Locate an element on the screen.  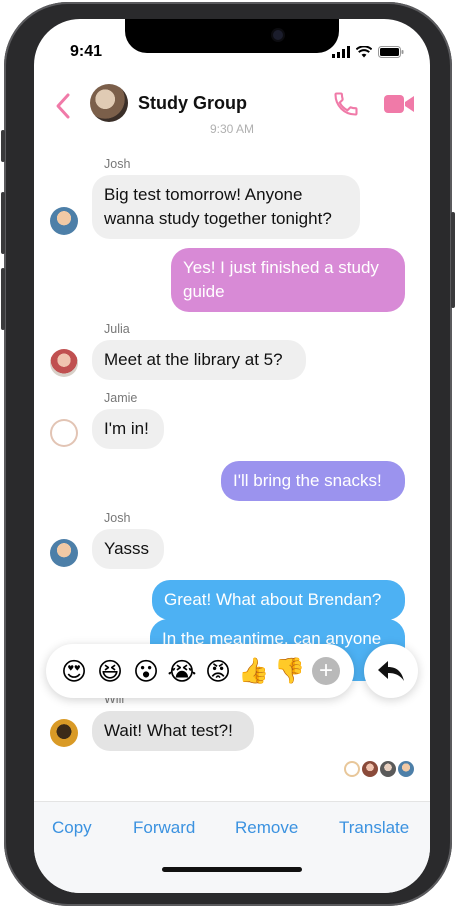
volume-up-button is located at coordinates (3, 223).